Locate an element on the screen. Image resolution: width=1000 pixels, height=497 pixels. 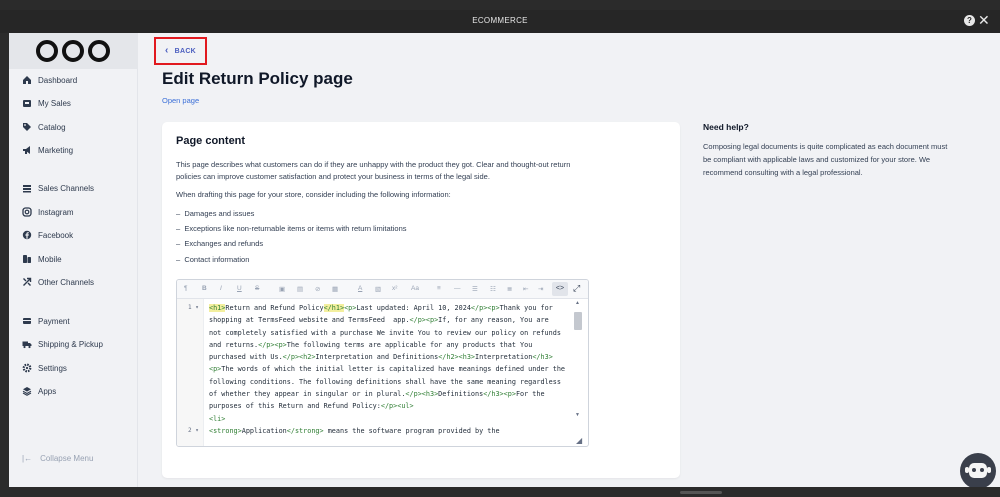
justify-icon: ≣ is located at coordinates (509, 289).